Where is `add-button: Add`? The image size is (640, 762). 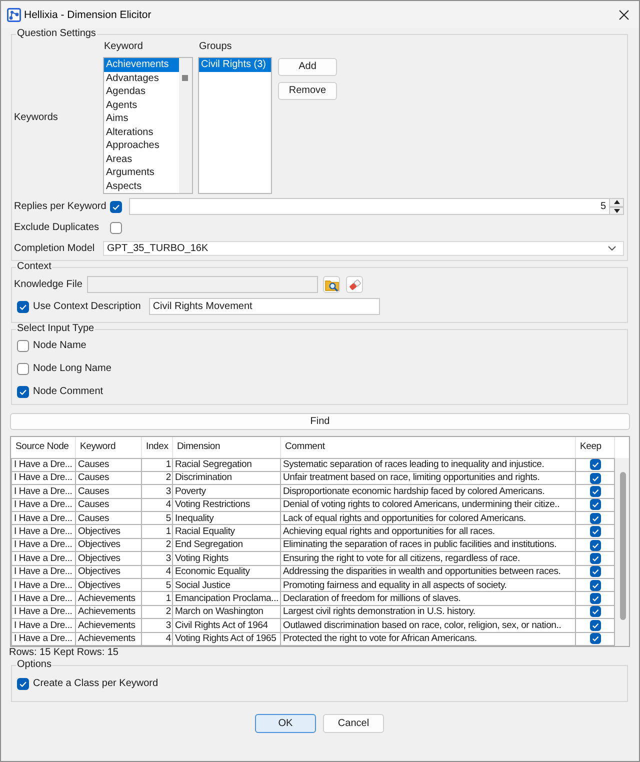
add-button: Add is located at coordinates (307, 67).